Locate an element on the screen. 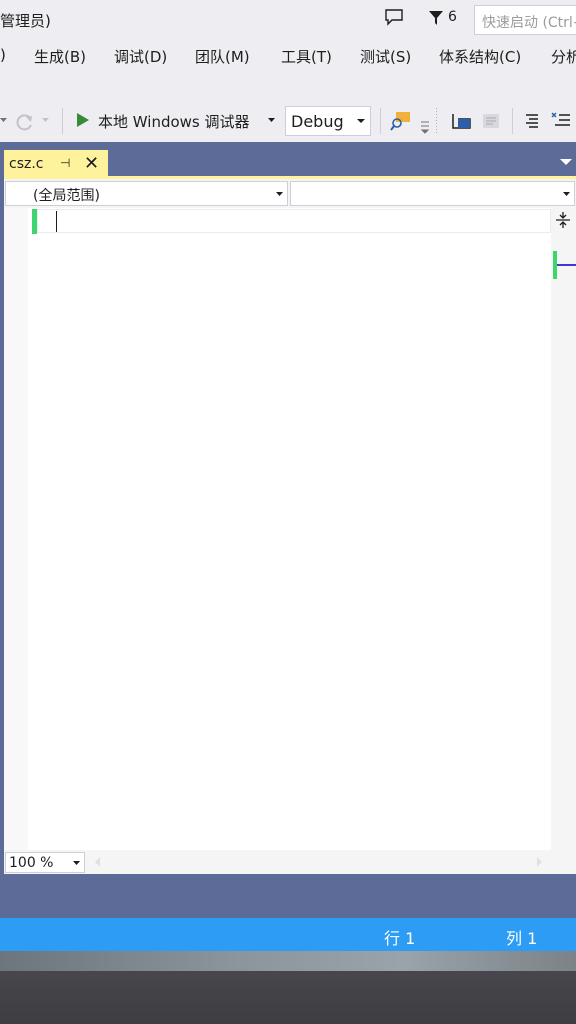  menu-item-analyze: 分析 is located at coordinates (563, 56).